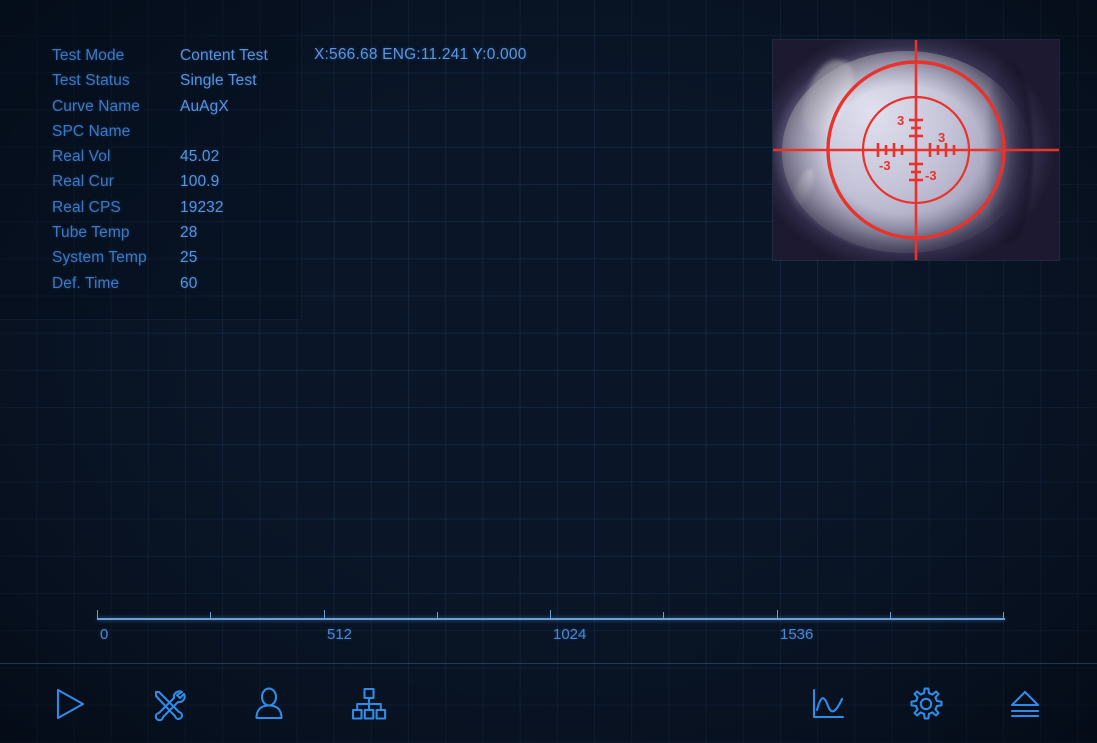 The image size is (1097, 743). Describe the element at coordinates (218, 81) in the screenshot. I see `status-value: Single Test` at that location.